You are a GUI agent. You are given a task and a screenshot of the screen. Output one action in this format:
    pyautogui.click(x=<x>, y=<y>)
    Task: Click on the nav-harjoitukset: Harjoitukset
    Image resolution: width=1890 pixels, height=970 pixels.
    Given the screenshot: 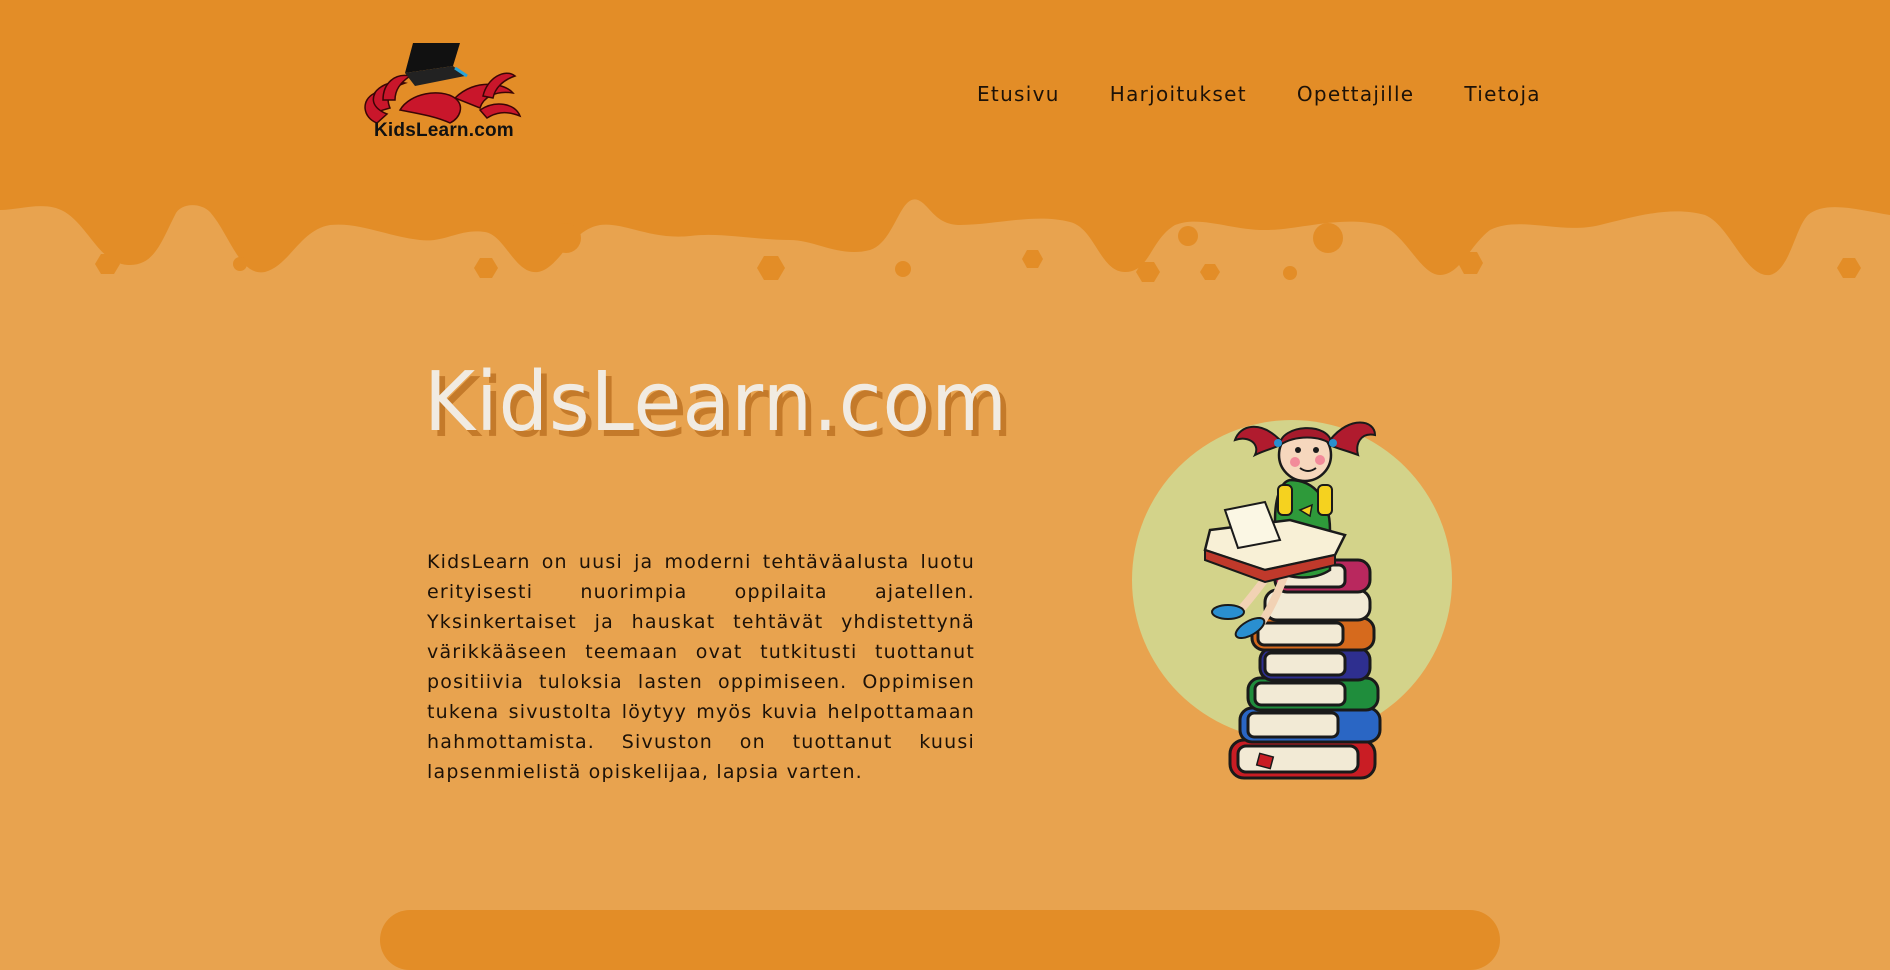 What is the action you would take?
    pyautogui.click(x=1178, y=94)
    